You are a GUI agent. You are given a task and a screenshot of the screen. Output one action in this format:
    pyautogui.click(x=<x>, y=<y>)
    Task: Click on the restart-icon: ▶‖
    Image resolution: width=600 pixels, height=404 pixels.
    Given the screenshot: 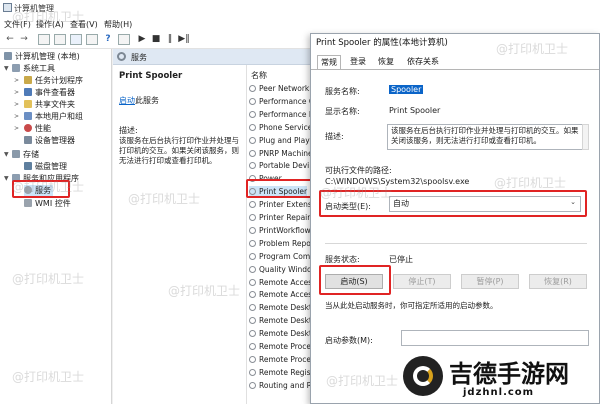 What is the action you would take?
    pyautogui.click(x=184, y=39)
    